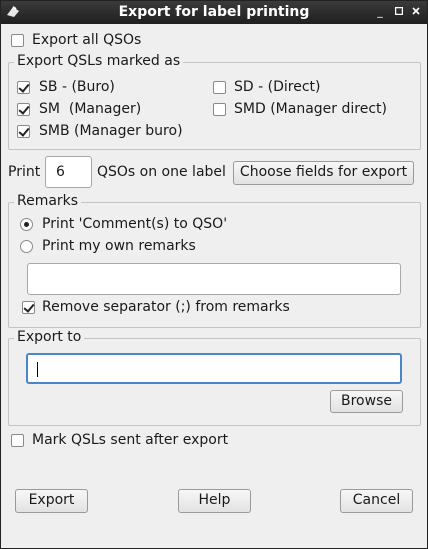 This screenshot has height=549, width=428. What do you see at coordinates (310, 109) in the screenshot?
I see `smd-label: SMD (Manager direct)` at bounding box center [310, 109].